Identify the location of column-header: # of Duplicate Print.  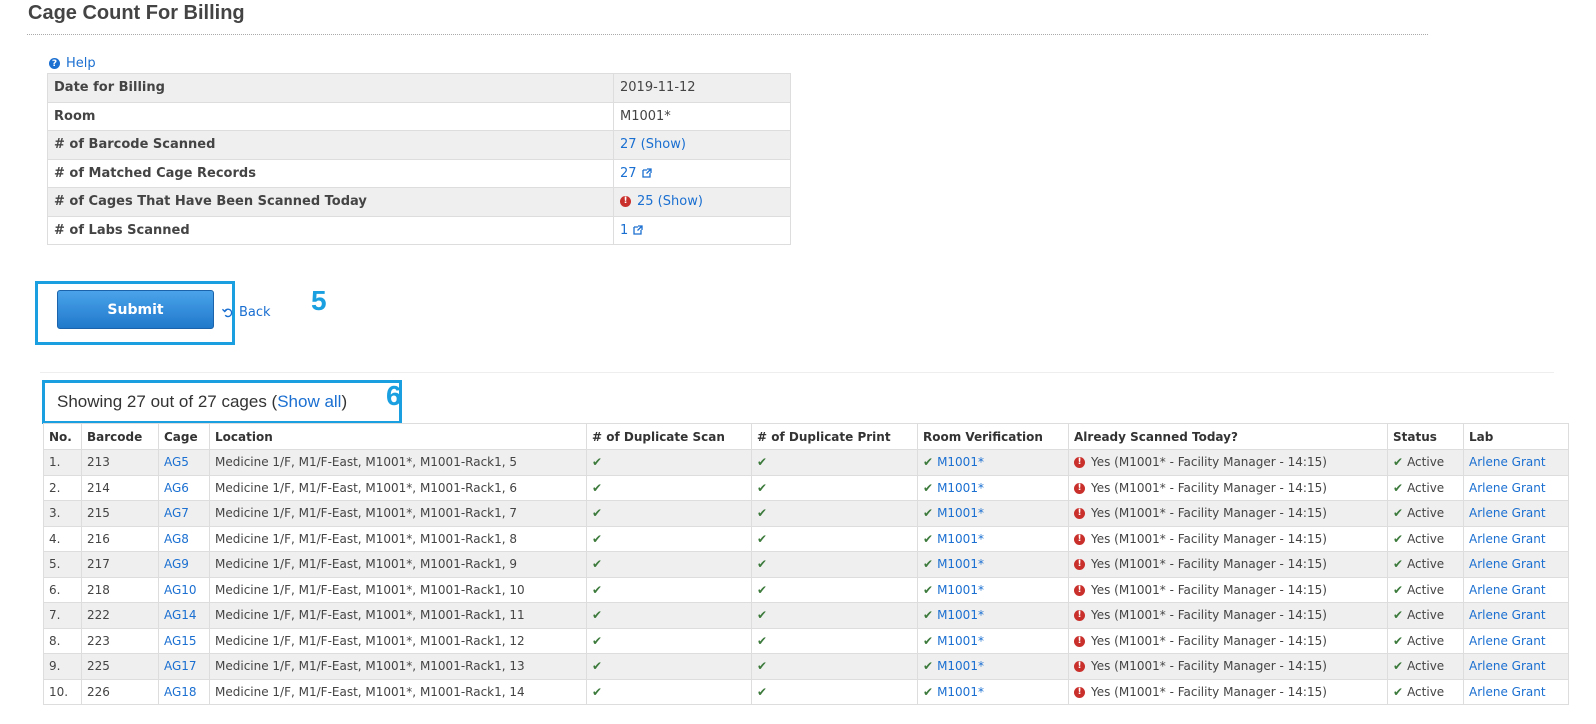
(834, 436).